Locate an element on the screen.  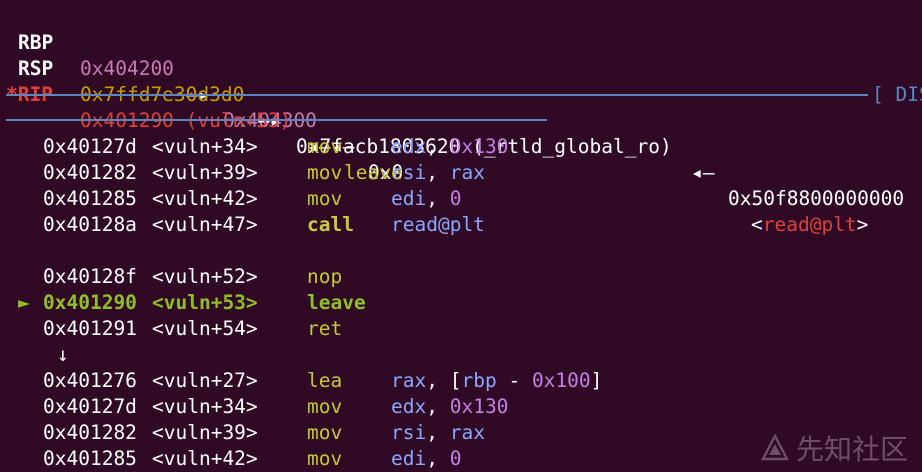
instruction-symbol: <vuln+47> is located at coordinates (205, 224).